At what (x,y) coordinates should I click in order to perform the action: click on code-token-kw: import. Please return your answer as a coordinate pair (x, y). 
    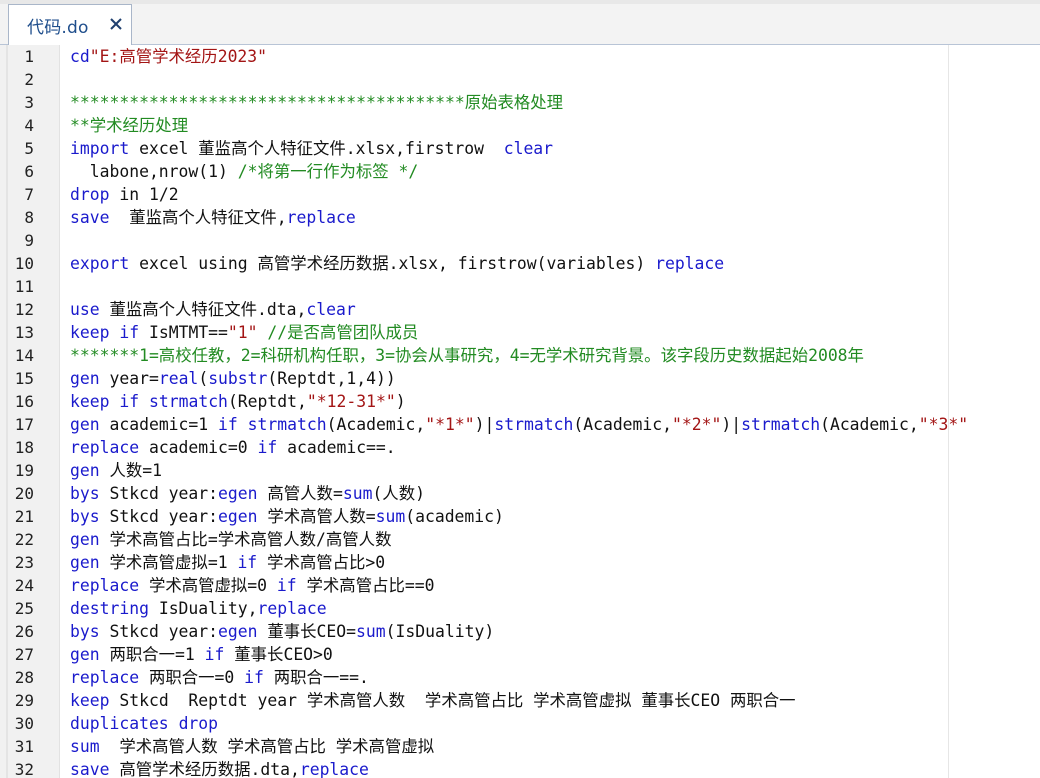
    Looking at the image, I should click on (100, 148).